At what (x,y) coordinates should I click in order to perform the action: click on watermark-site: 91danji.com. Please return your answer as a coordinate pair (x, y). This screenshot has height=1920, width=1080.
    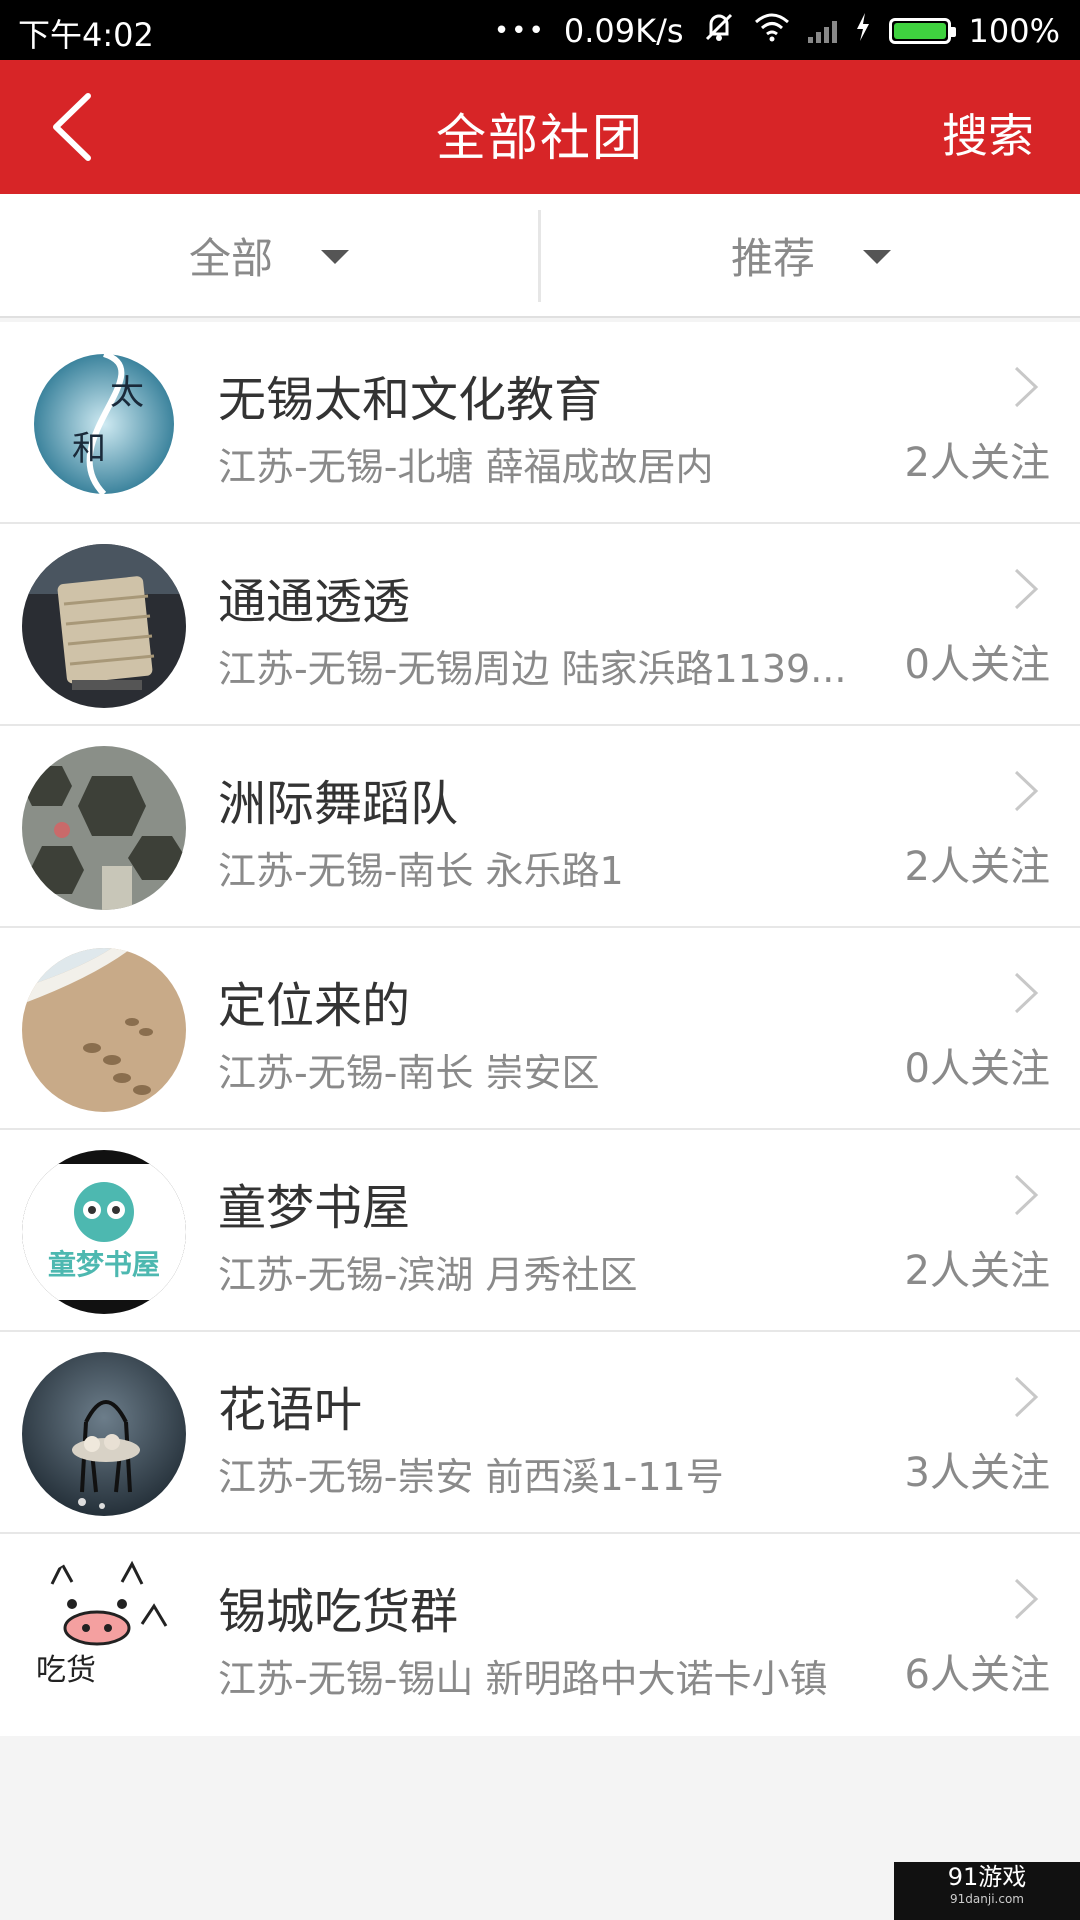
    Looking at the image, I should click on (987, 1899).